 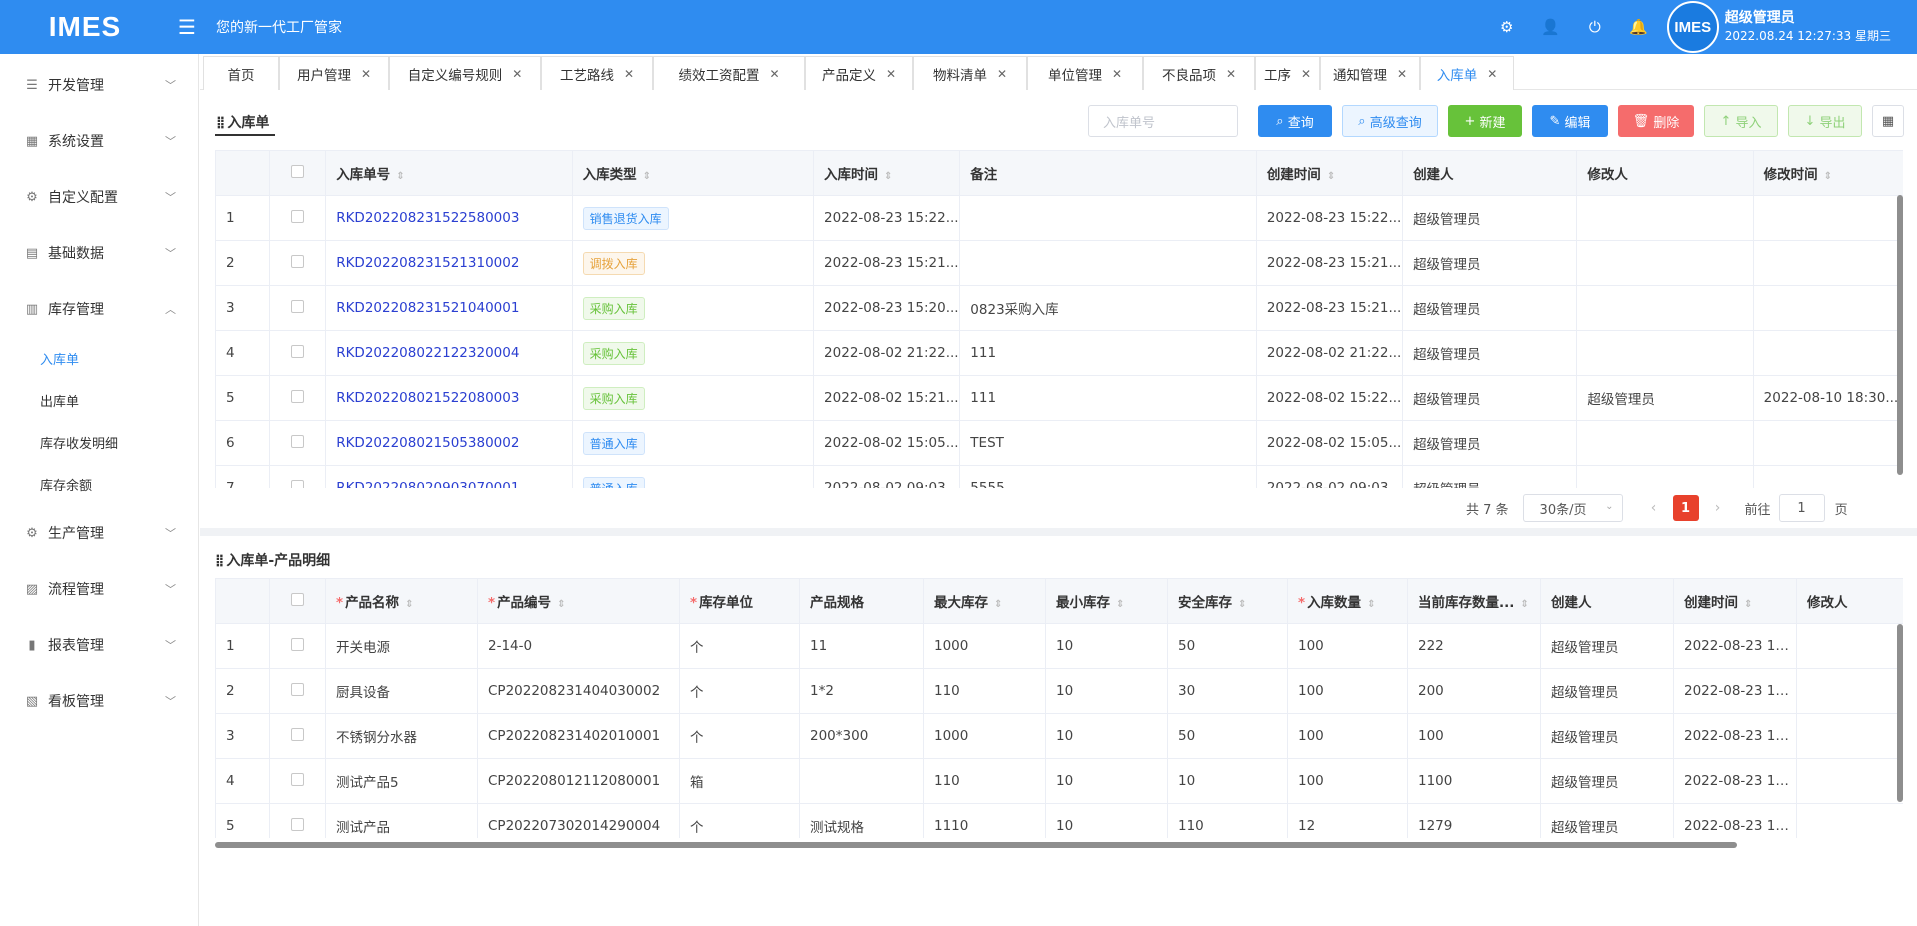 What do you see at coordinates (970, 73) in the screenshot?
I see `tab: 物料清单 ✕` at bounding box center [970, 73].